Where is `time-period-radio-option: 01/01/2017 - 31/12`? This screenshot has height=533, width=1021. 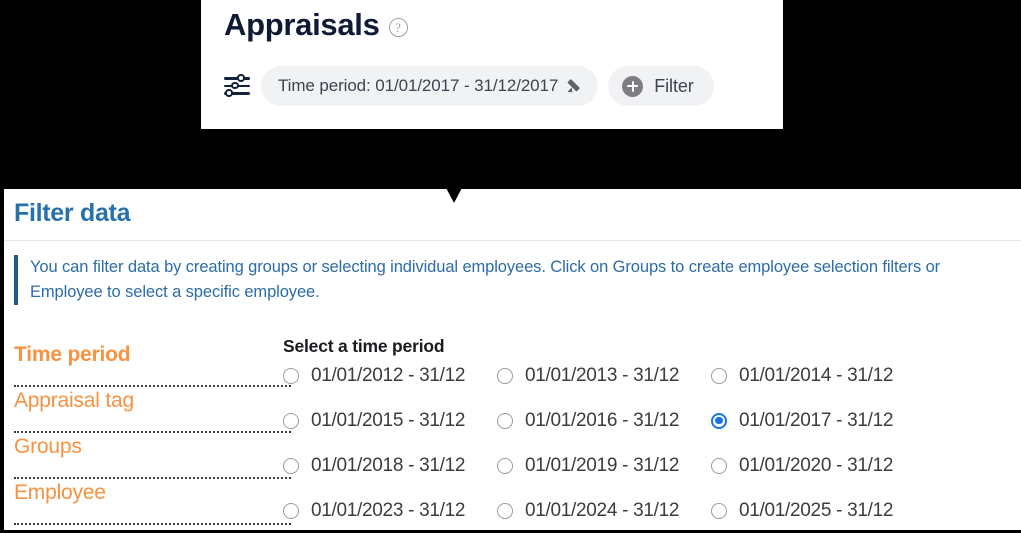
time-period-radio-option: 01/01/2017 - 31/12 is located at coordinates (818, 420).